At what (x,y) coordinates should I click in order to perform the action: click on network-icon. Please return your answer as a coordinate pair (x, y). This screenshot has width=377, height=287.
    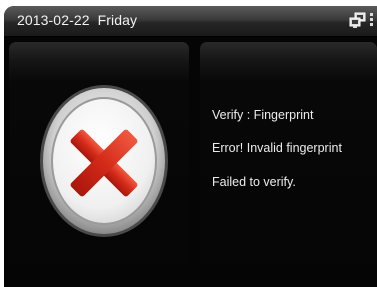
    Looking at the image, I should click on (357, 20).